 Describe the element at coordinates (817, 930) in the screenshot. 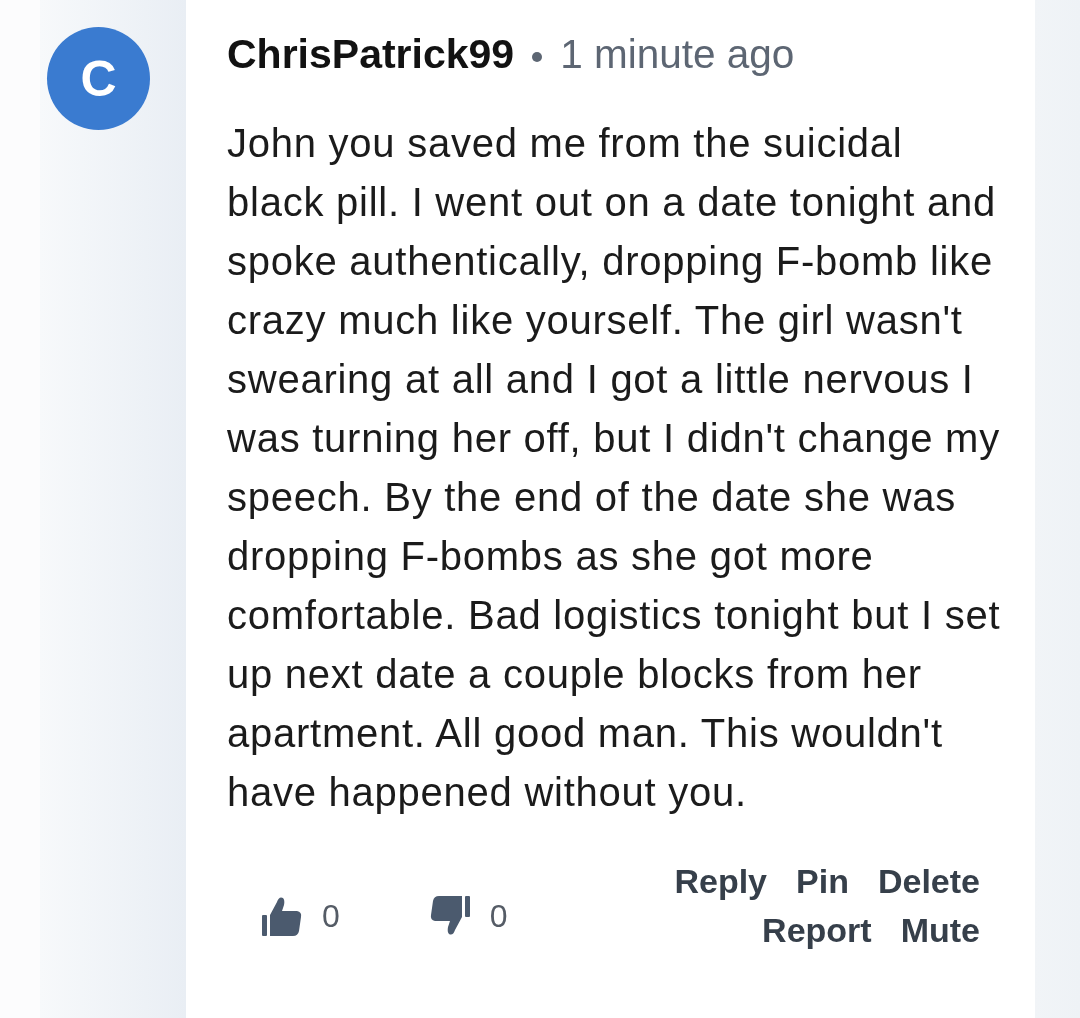

I see `action-link: Report` at that location.